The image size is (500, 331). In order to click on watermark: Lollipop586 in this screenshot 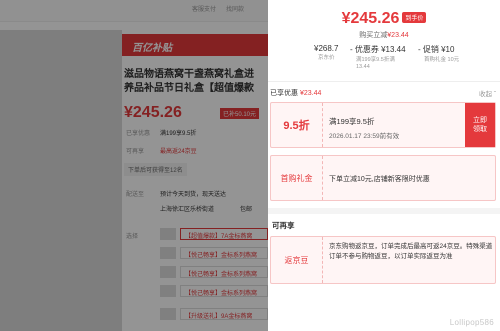, I will do `click(471, 322)`.